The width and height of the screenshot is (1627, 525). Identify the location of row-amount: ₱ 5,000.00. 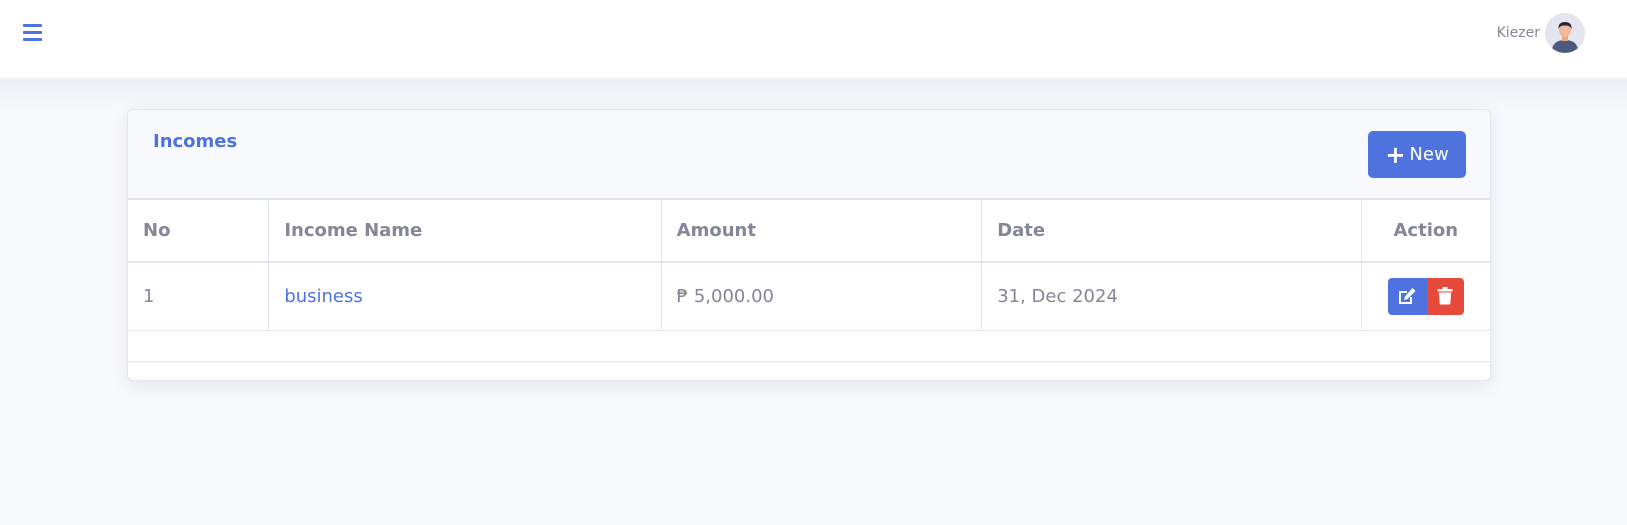
(821, 296).